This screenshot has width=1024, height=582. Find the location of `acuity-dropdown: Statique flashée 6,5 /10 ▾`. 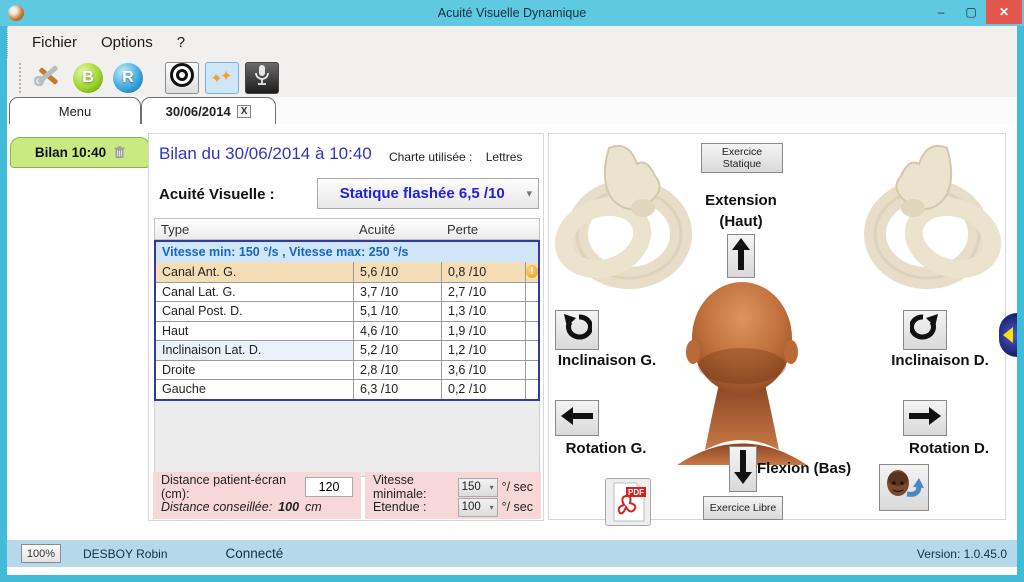

acuity-dropdown: Statique flashée 6,5 /10 ▾ is located at coordinates (428, 193).